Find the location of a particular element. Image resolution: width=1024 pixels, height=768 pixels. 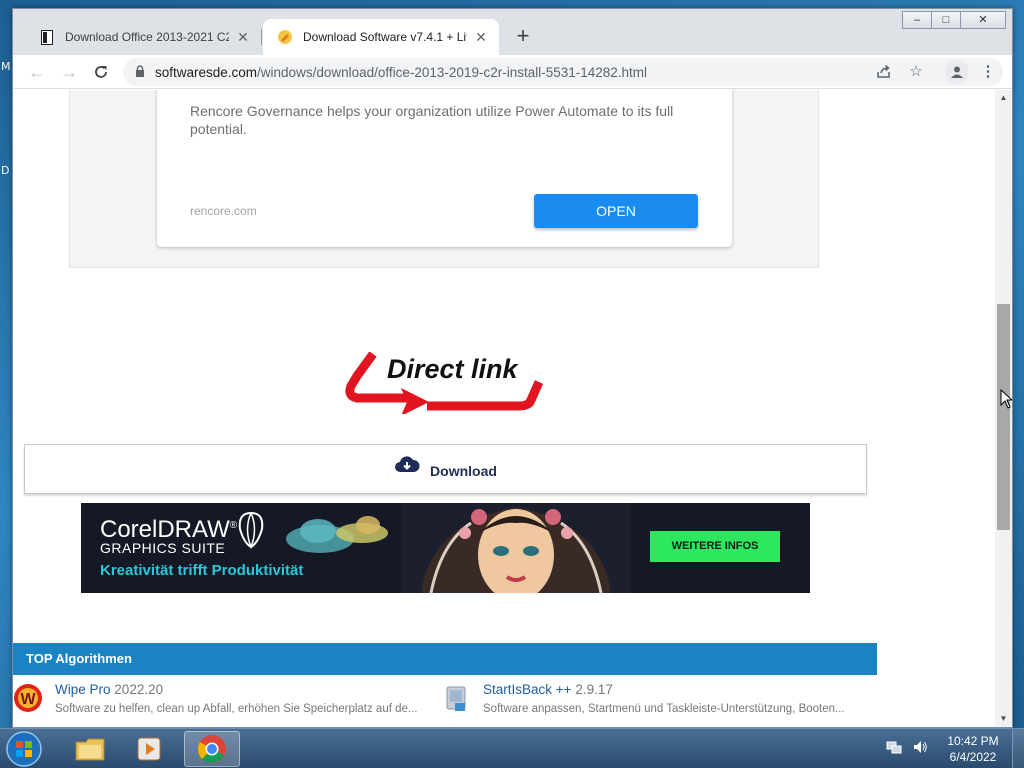

clock-date: 6/4/2022 is located at coordinates (973, 757).